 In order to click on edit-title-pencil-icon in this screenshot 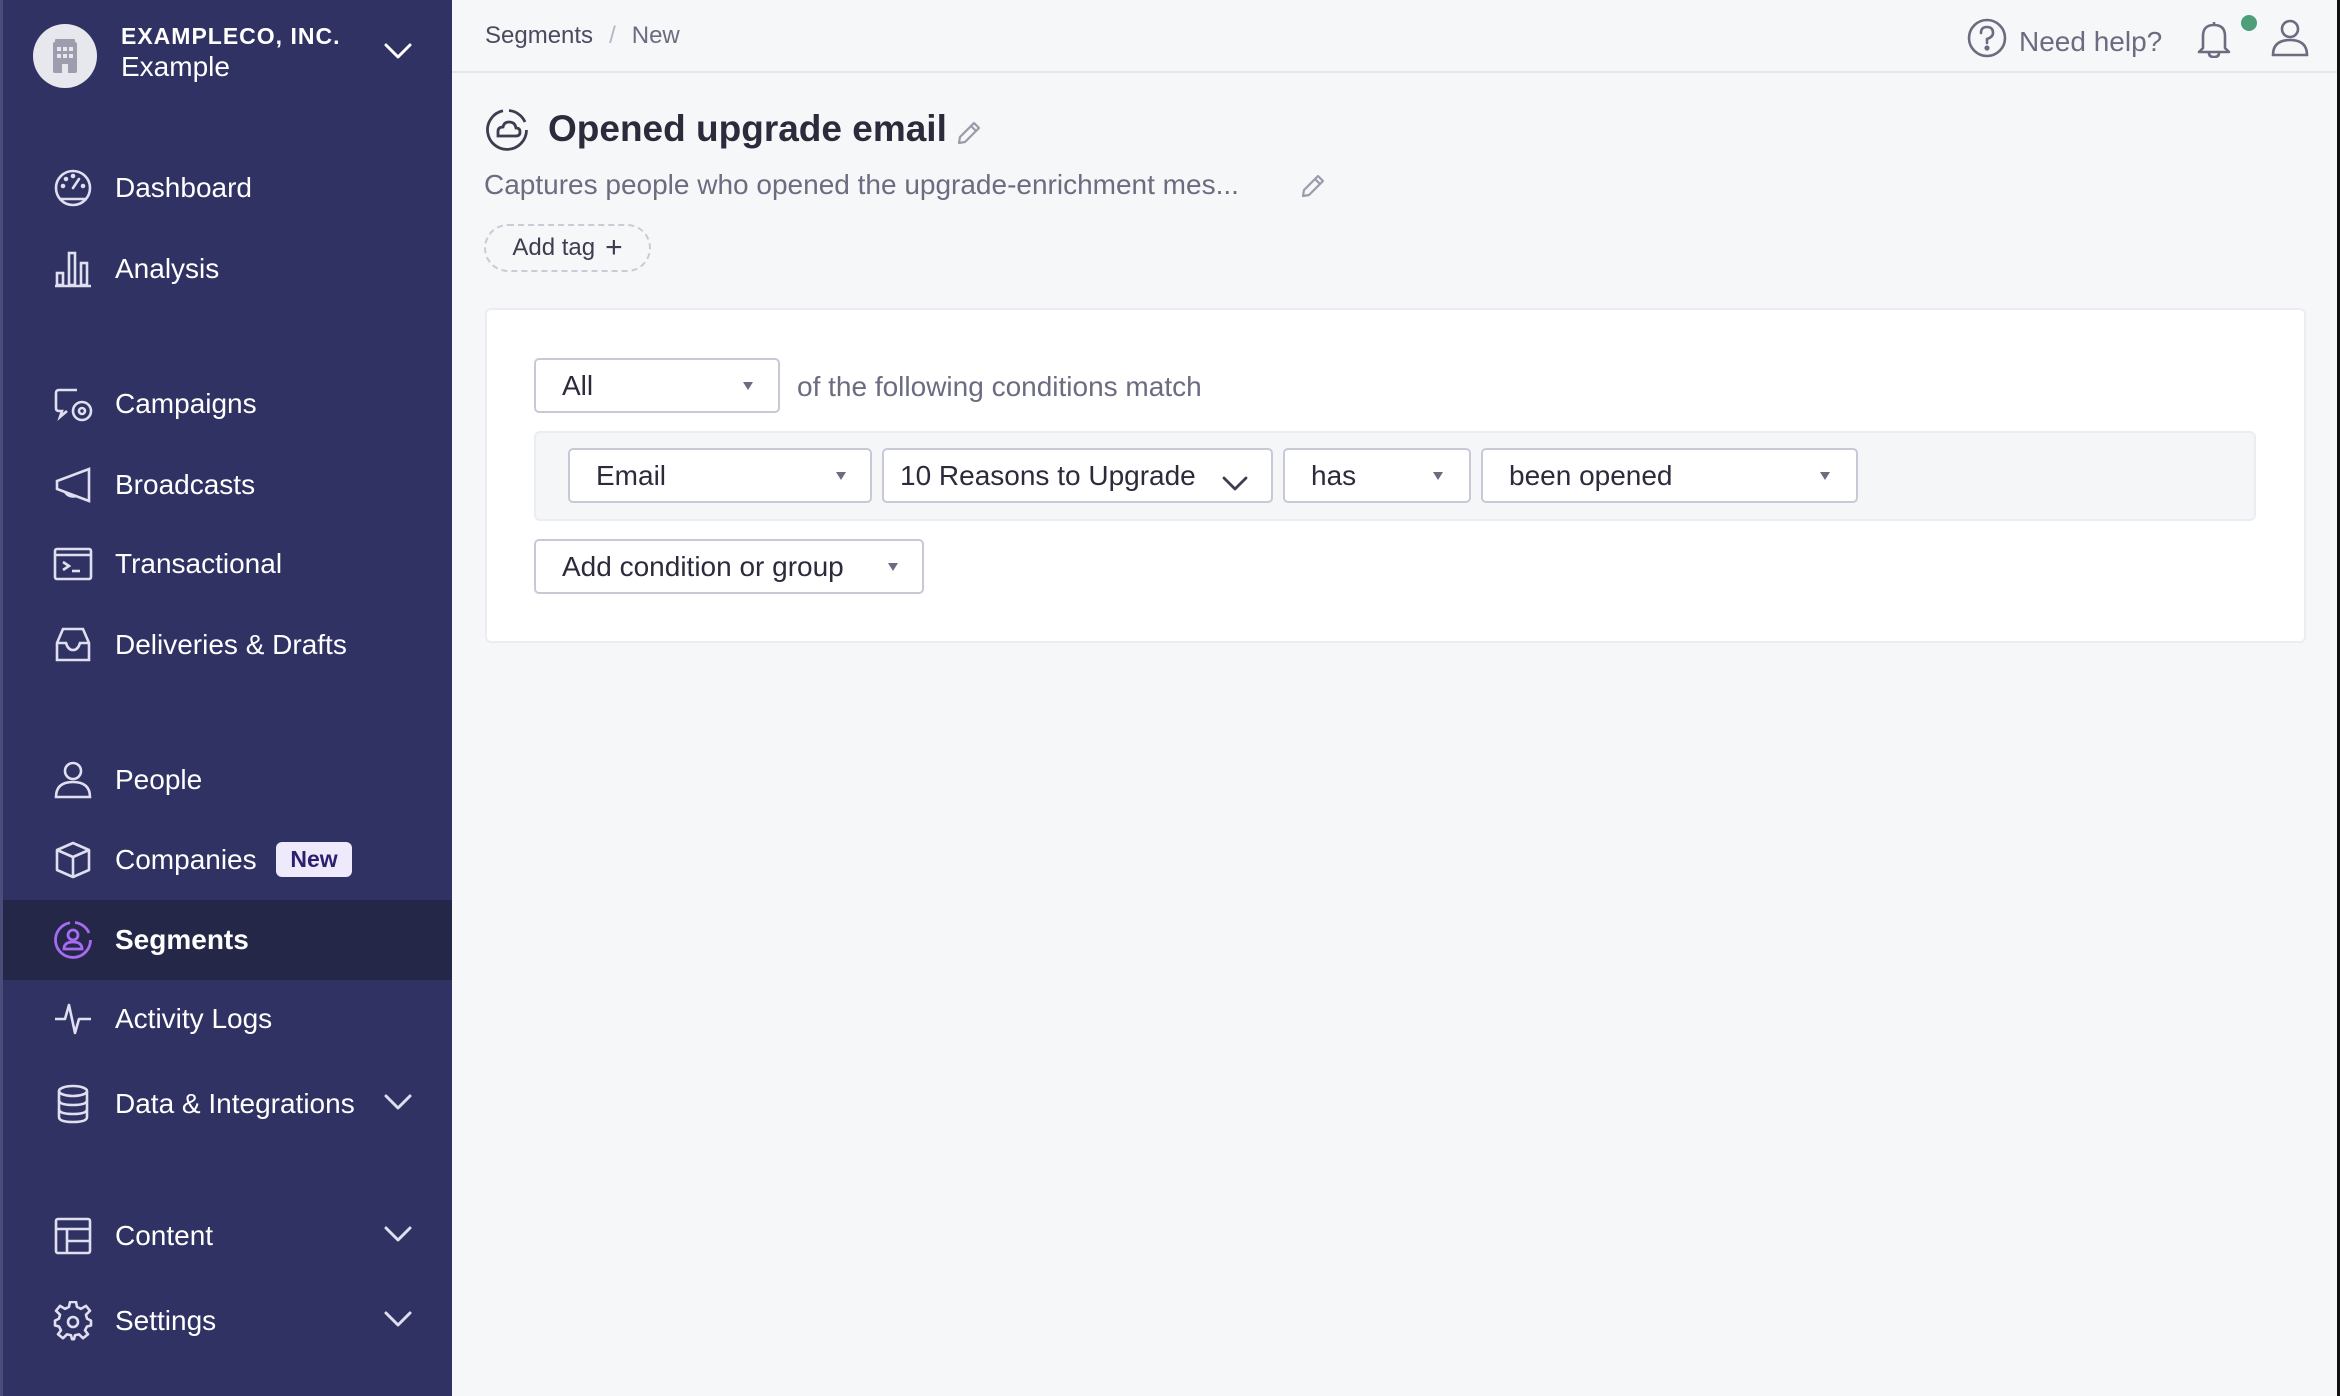, I will do `click(969, 135)`.